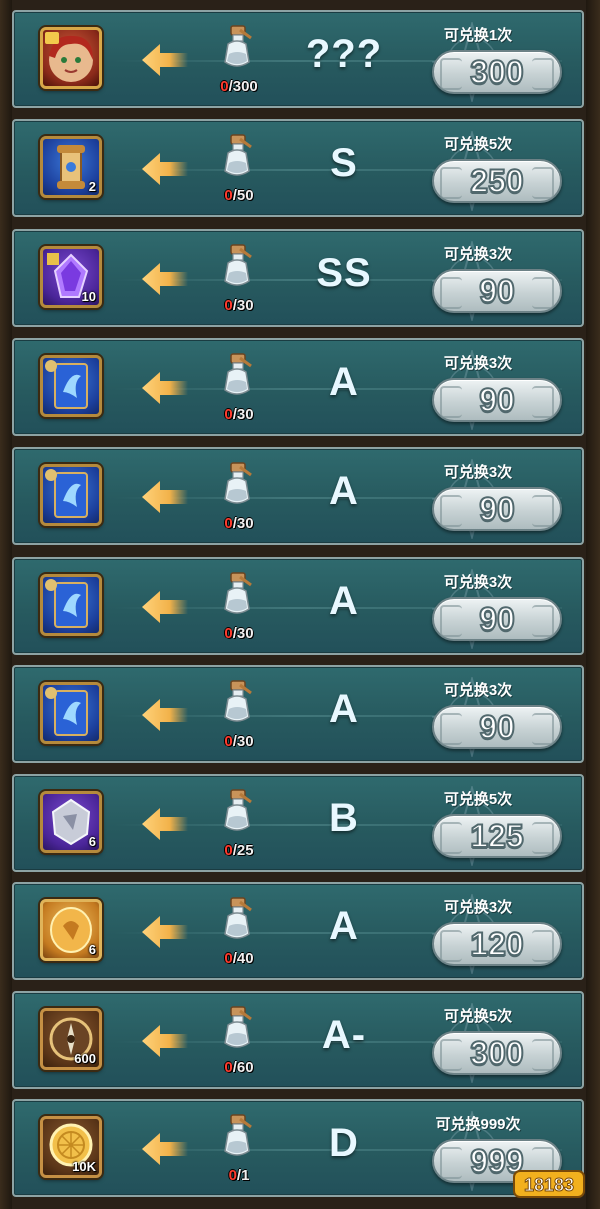  Describe the element at coordinates (478, 35) in the screenshot. I see `exchange-limit-label: 可兑换1次` at that location.